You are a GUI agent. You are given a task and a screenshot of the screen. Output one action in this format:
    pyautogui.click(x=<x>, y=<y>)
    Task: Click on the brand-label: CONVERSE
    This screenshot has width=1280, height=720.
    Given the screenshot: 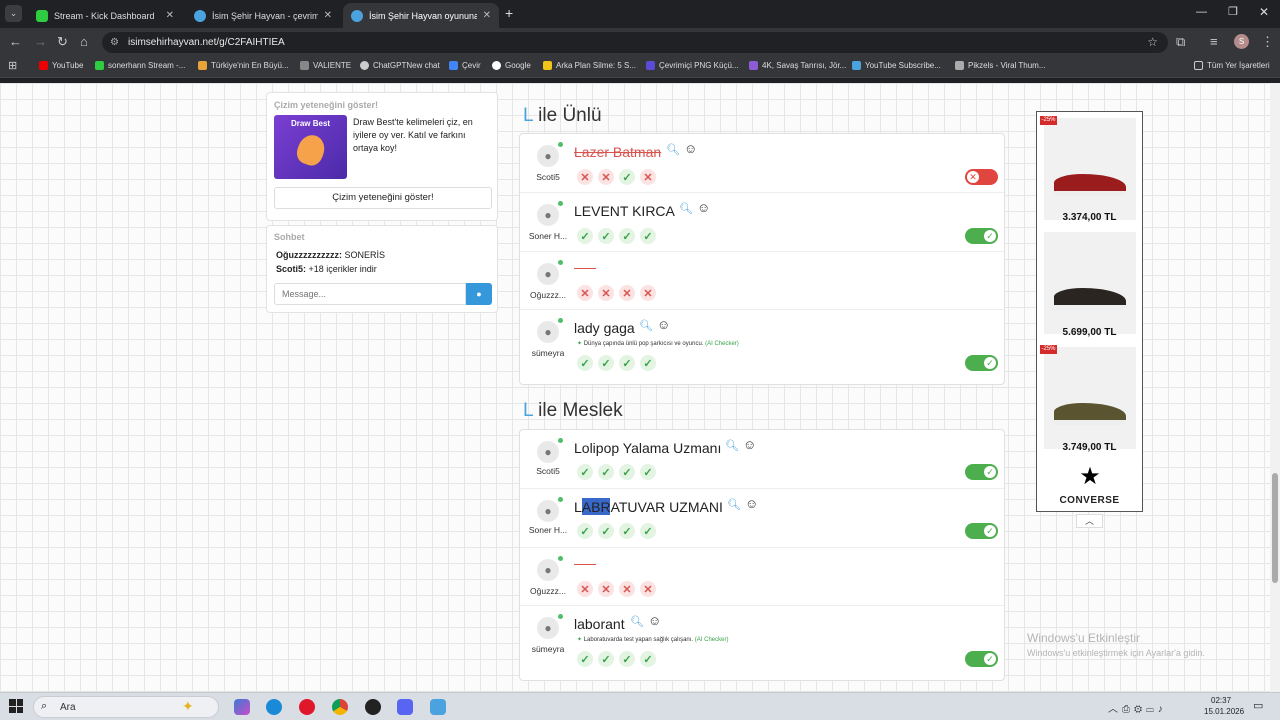 What is the action you would take?
    pyautogui.click(x=1089, y=500)
    